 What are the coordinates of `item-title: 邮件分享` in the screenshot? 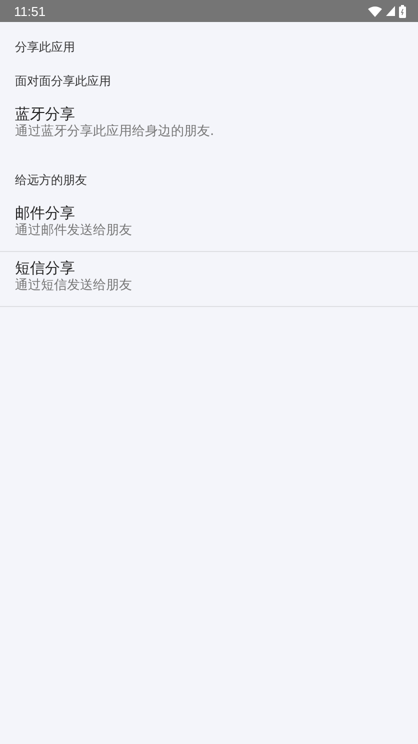 It's located at (45, 213).